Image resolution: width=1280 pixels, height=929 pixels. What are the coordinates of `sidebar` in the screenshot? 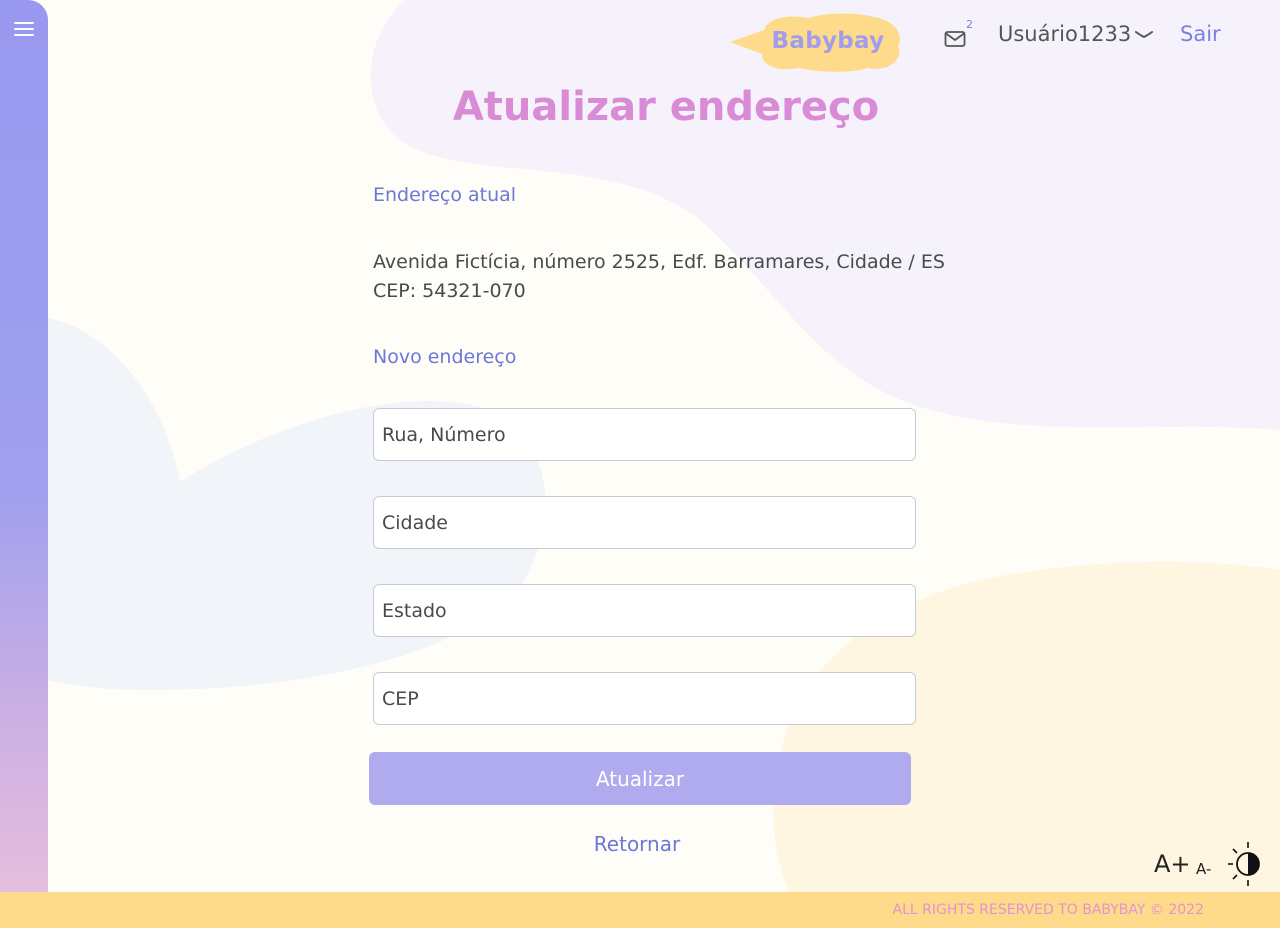 It's located at (24, 446).